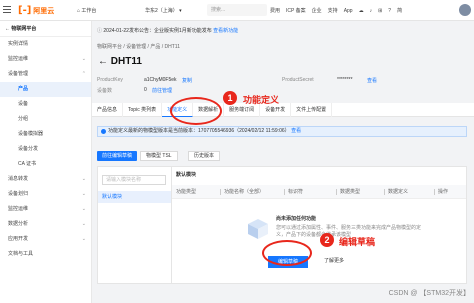 The height and width of the screenshot is (303, 474). Describe the element at coordinates (296, 192) in the screenshot. I see `col-identifier: 标识符` at that location.